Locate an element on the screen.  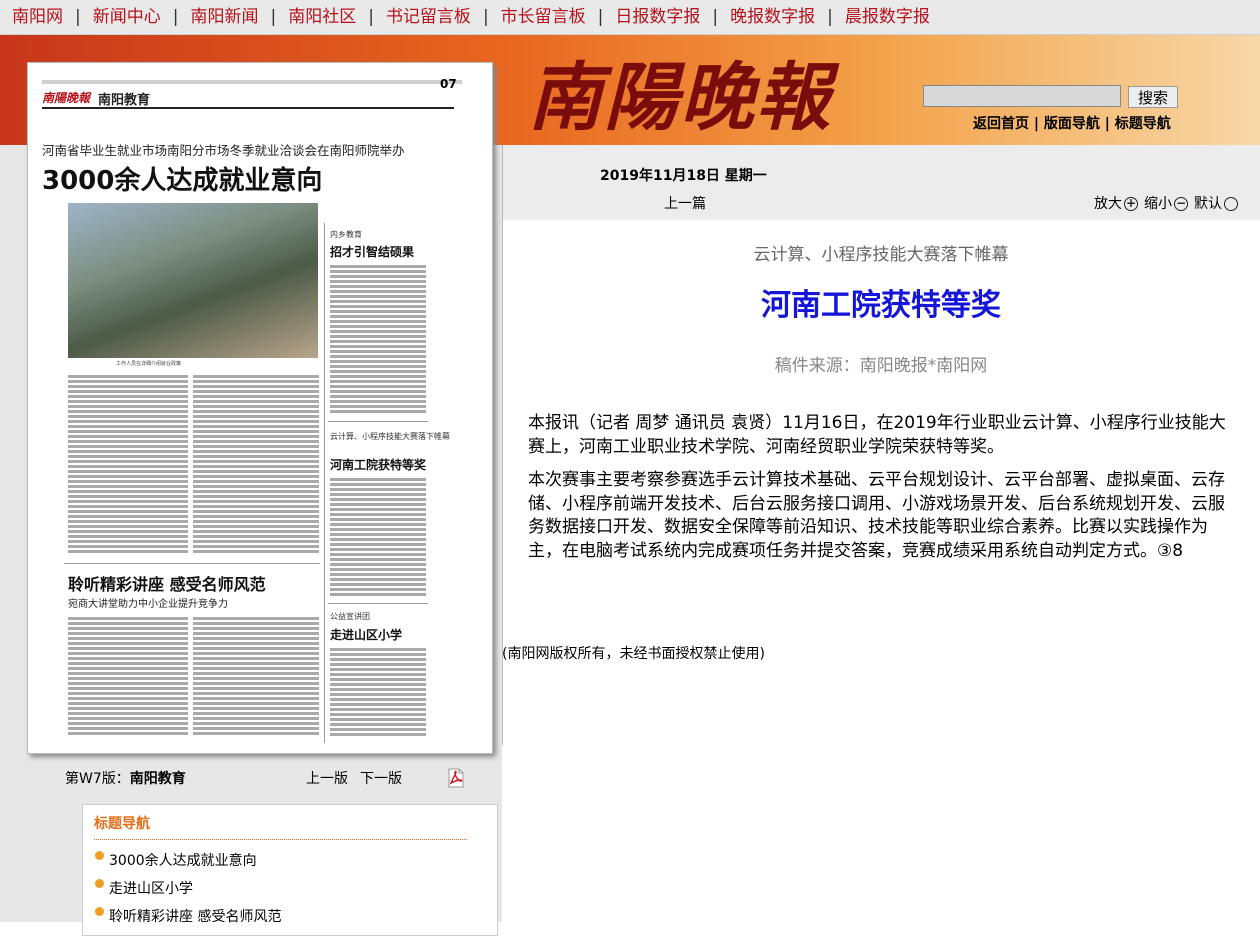
zoom-out-icon: − is located at coordinates (1181, 204).